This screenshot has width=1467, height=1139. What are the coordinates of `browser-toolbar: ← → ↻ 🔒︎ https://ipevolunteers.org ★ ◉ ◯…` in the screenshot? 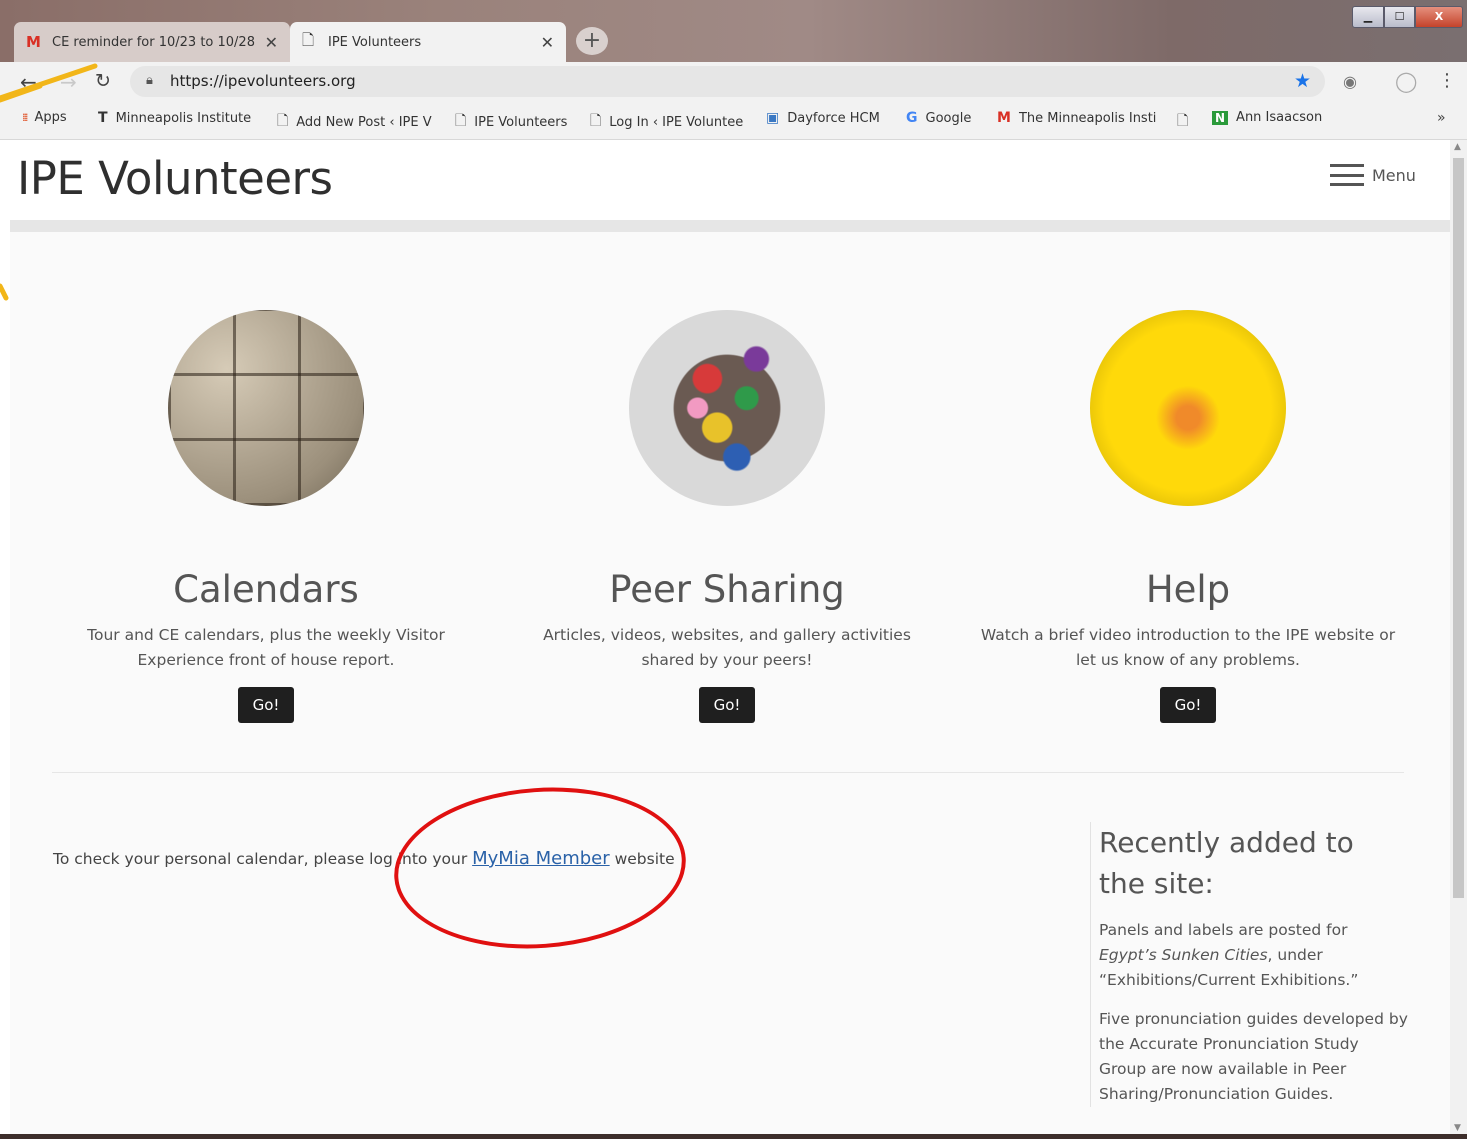 It's located at (733, 82).